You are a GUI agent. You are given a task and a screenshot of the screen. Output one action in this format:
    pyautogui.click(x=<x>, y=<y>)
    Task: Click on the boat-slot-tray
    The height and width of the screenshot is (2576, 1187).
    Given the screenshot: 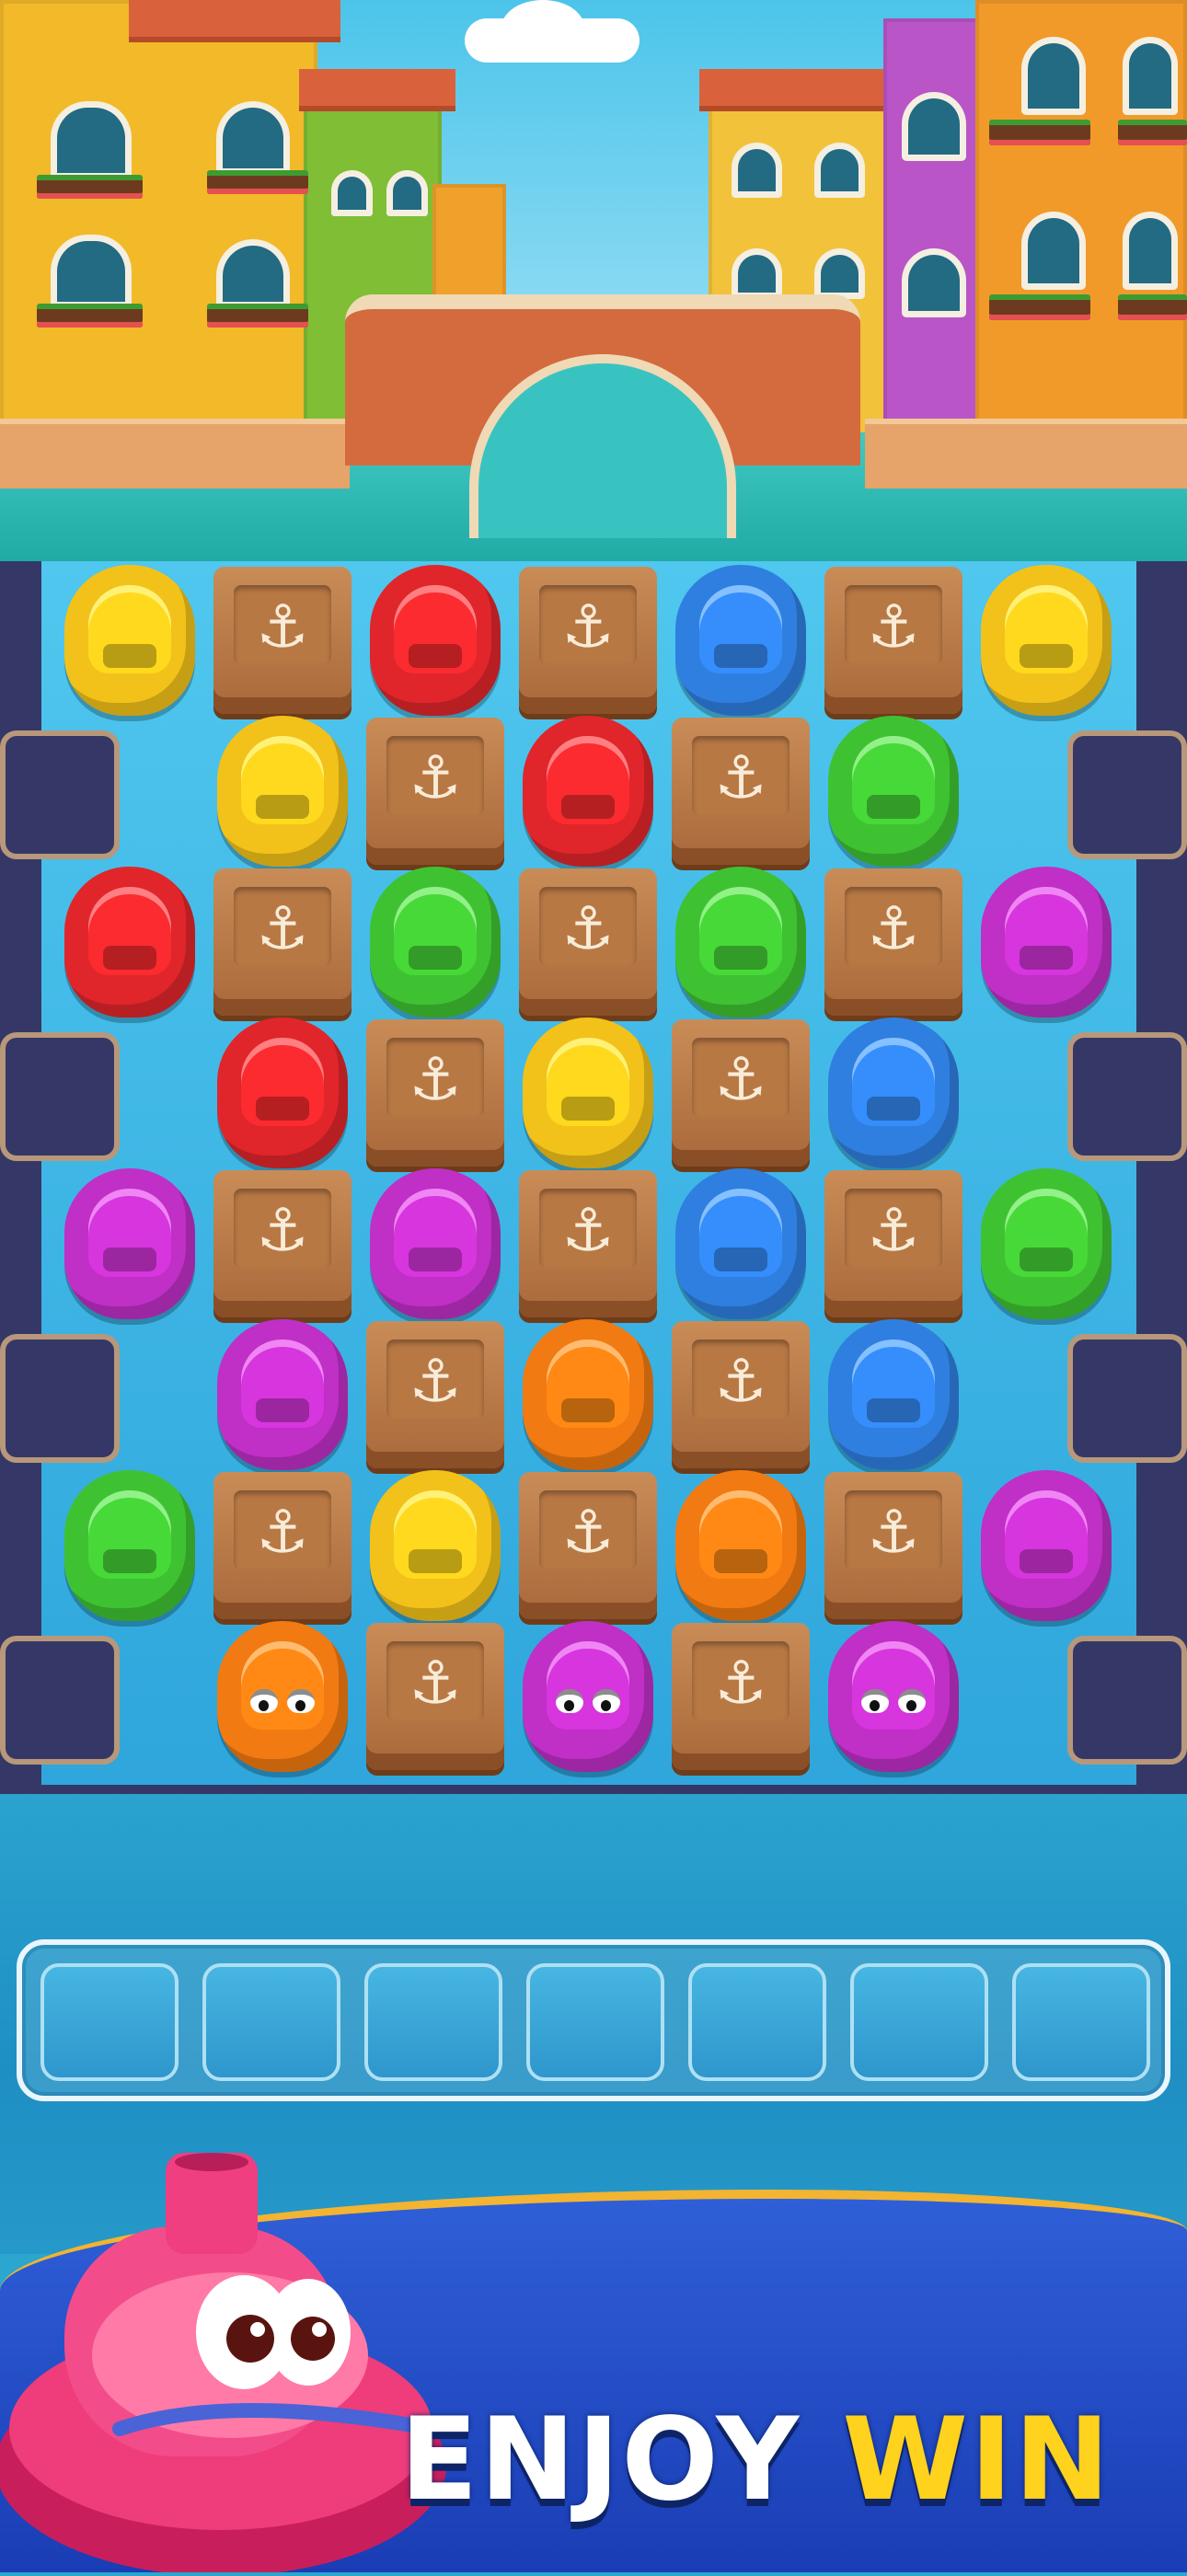 What is the action you would take?
    pyautogui.click(x=593, y=2020)
    